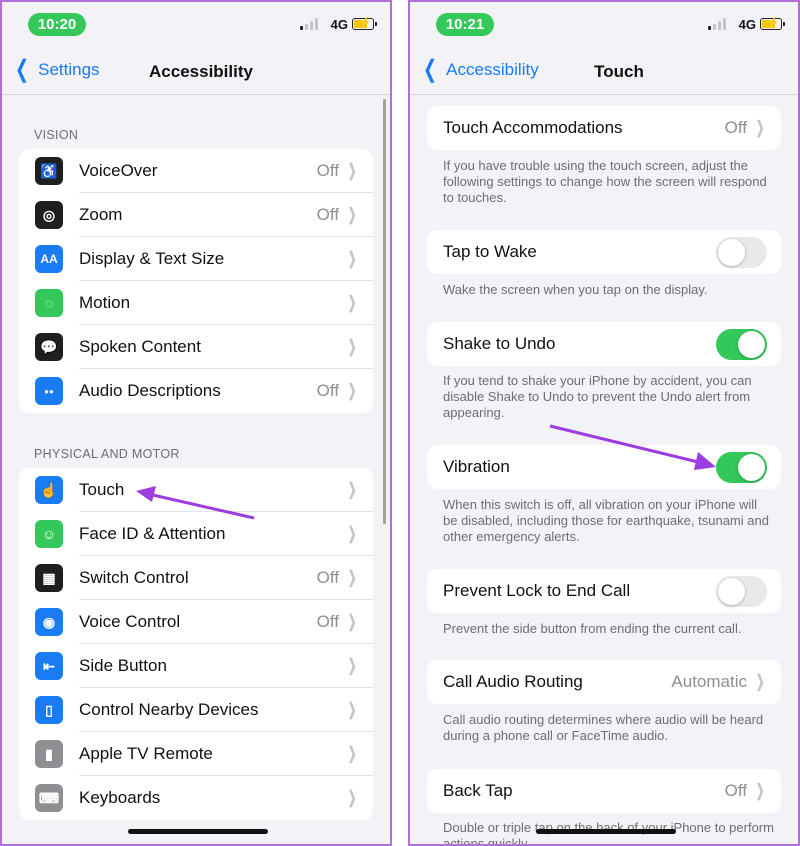 The width and height of the screenshot is (800, 846). What do you see at coordinates (49, 666) in the screenshot?
I see `side-button-icon: ⇤` at bounding box center [49, 666].